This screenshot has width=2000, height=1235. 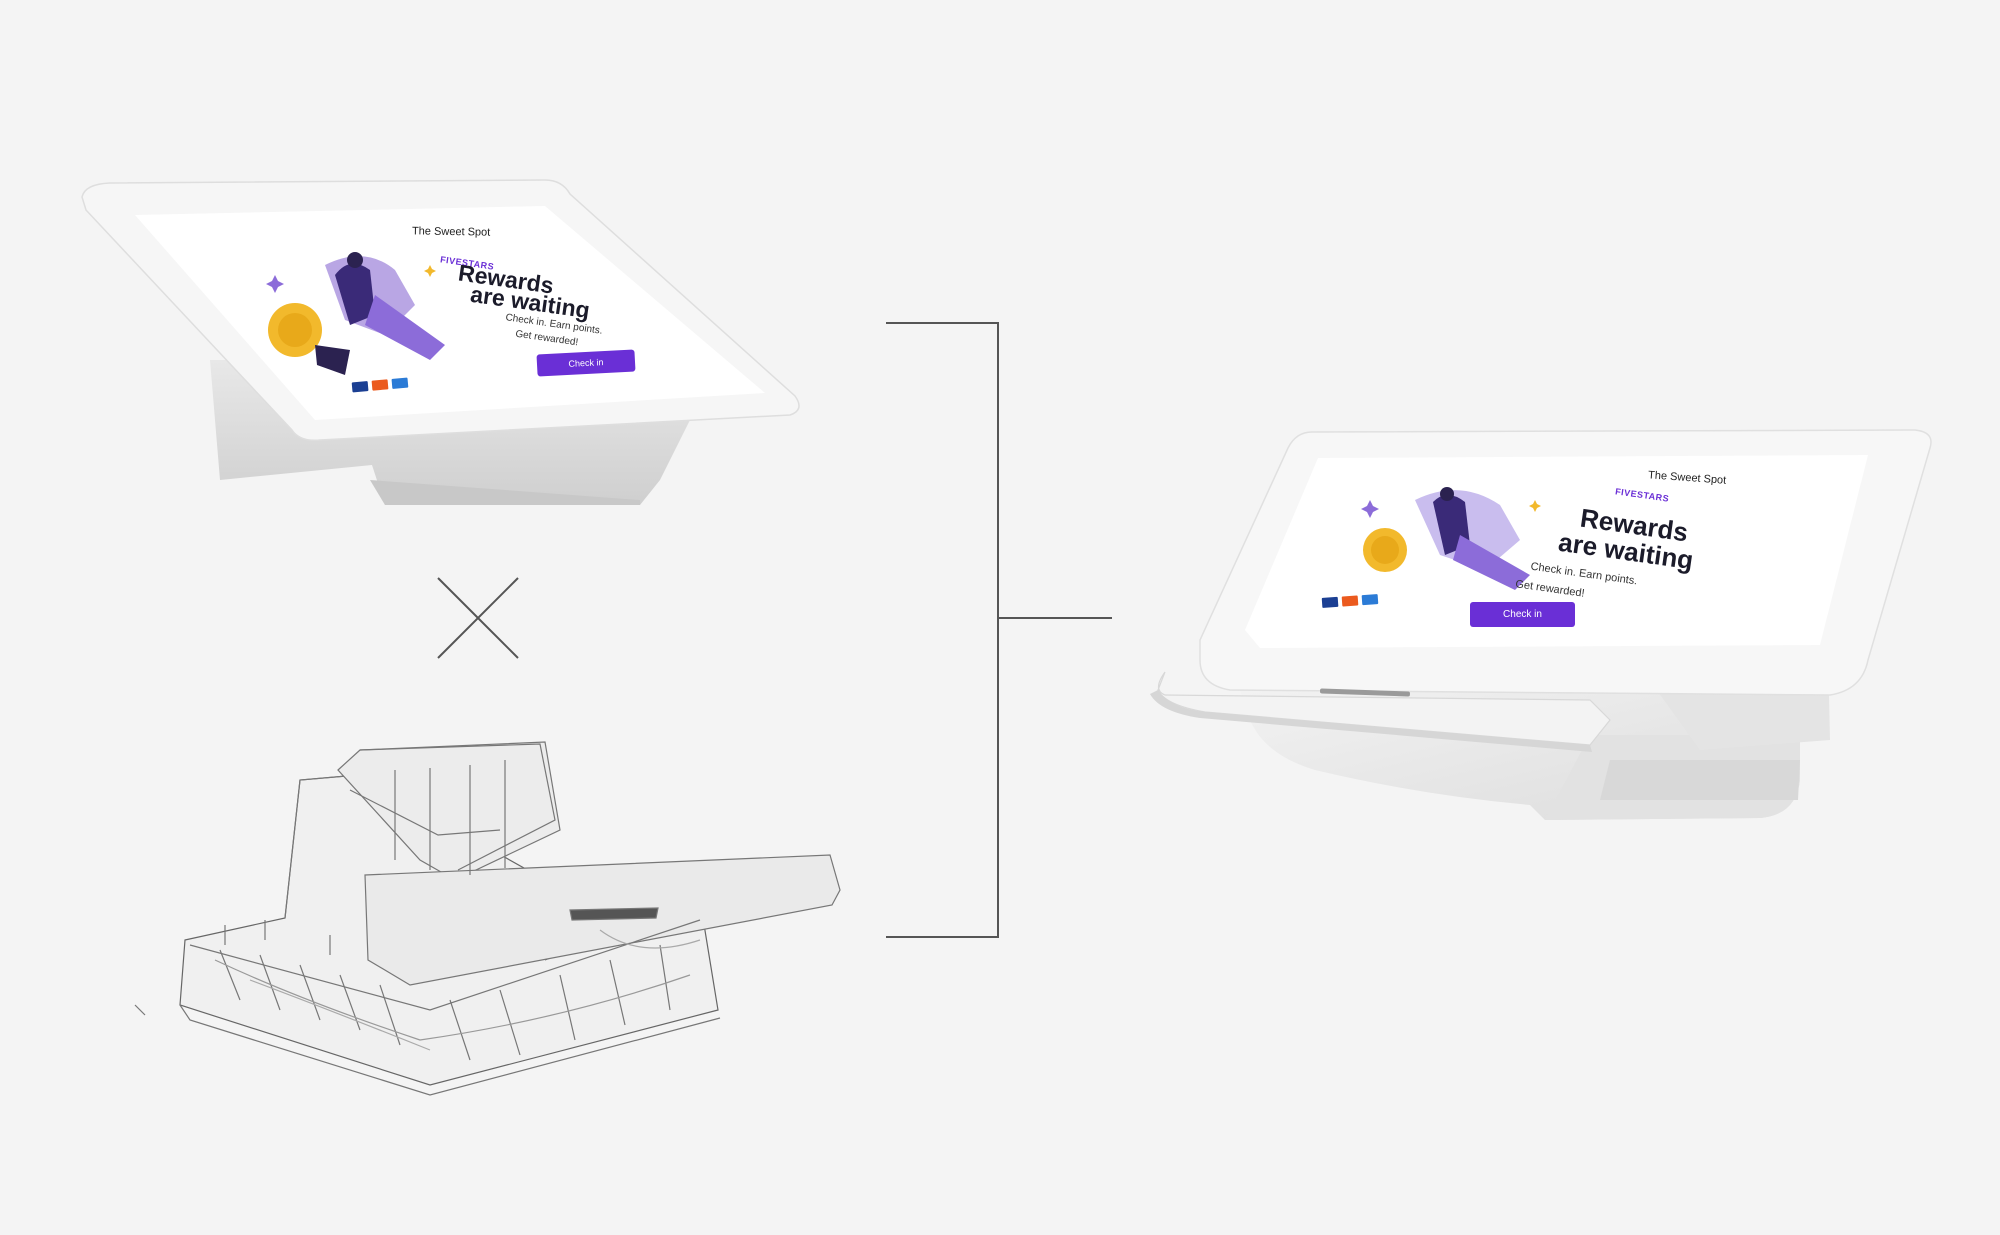 I want to click on wireframe-dock, so click(x=487, y=918).